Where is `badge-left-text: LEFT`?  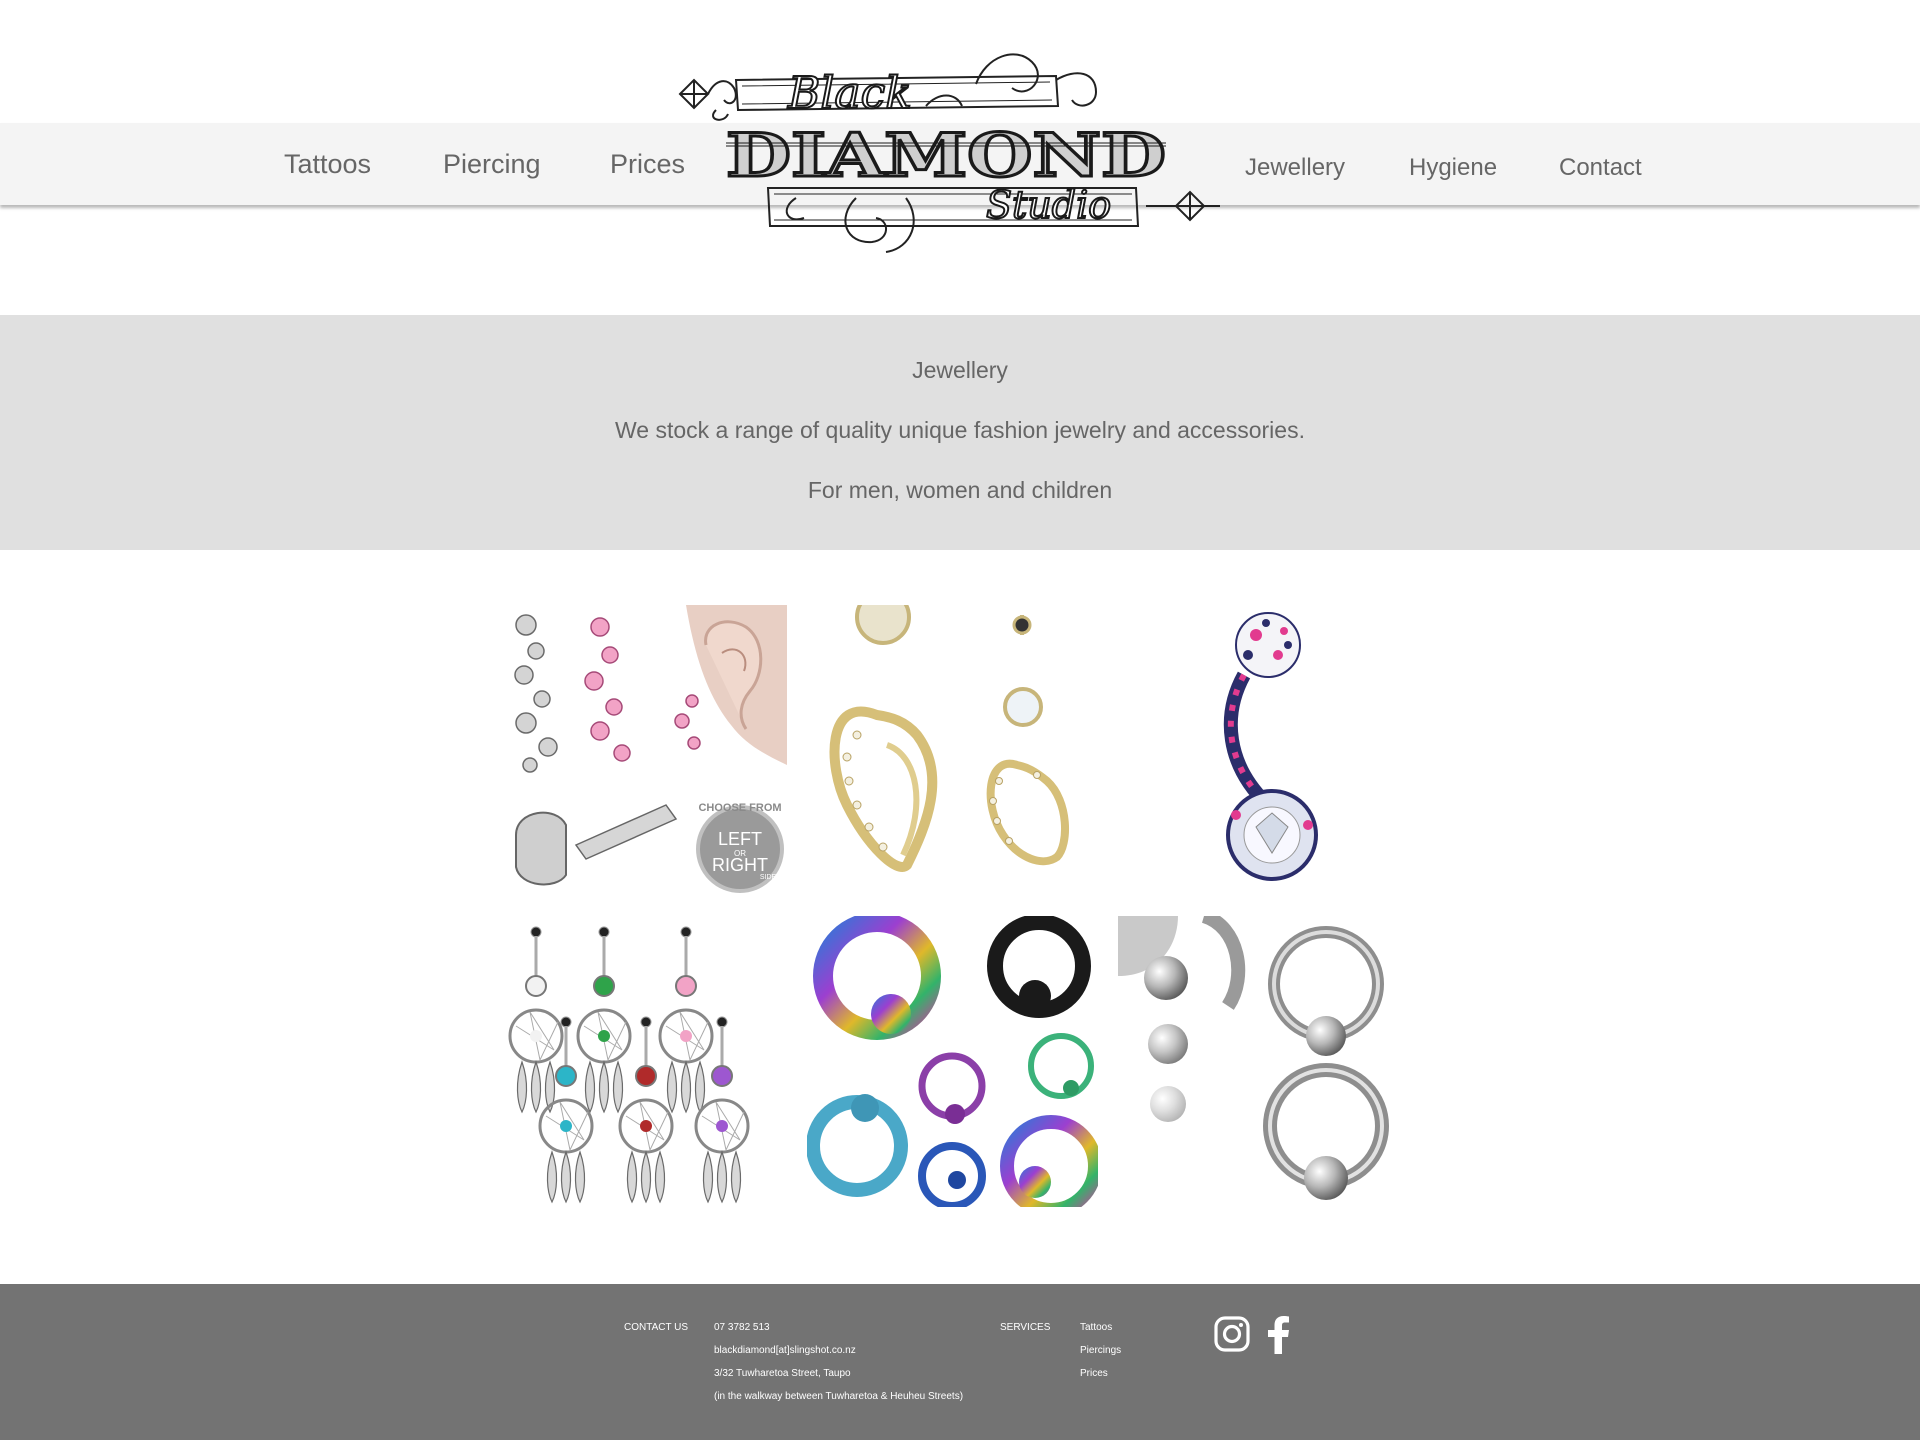
badge-left-text: LEFT is located at coordinates (740, 839).